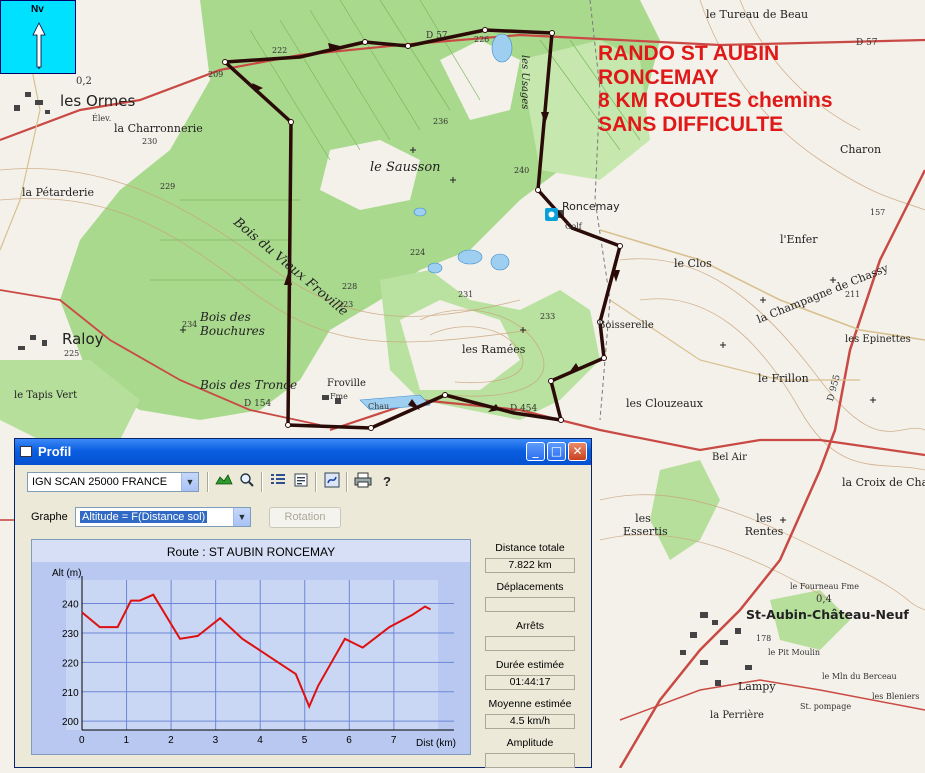 This screenshot has width=925, height=773. What do you see at coordinates (58, 192) in the screenshot?
I see `place-la-petarderie: la Pétarderie` at bounding box center [58, 192].